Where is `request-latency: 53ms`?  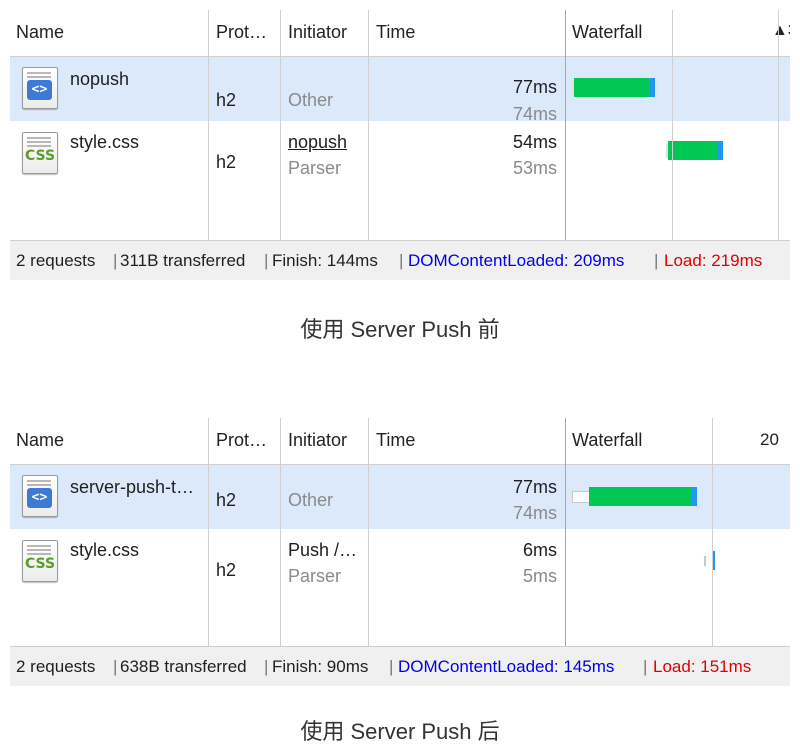
request-latency: 53ms is located at coordinates (534, 168).